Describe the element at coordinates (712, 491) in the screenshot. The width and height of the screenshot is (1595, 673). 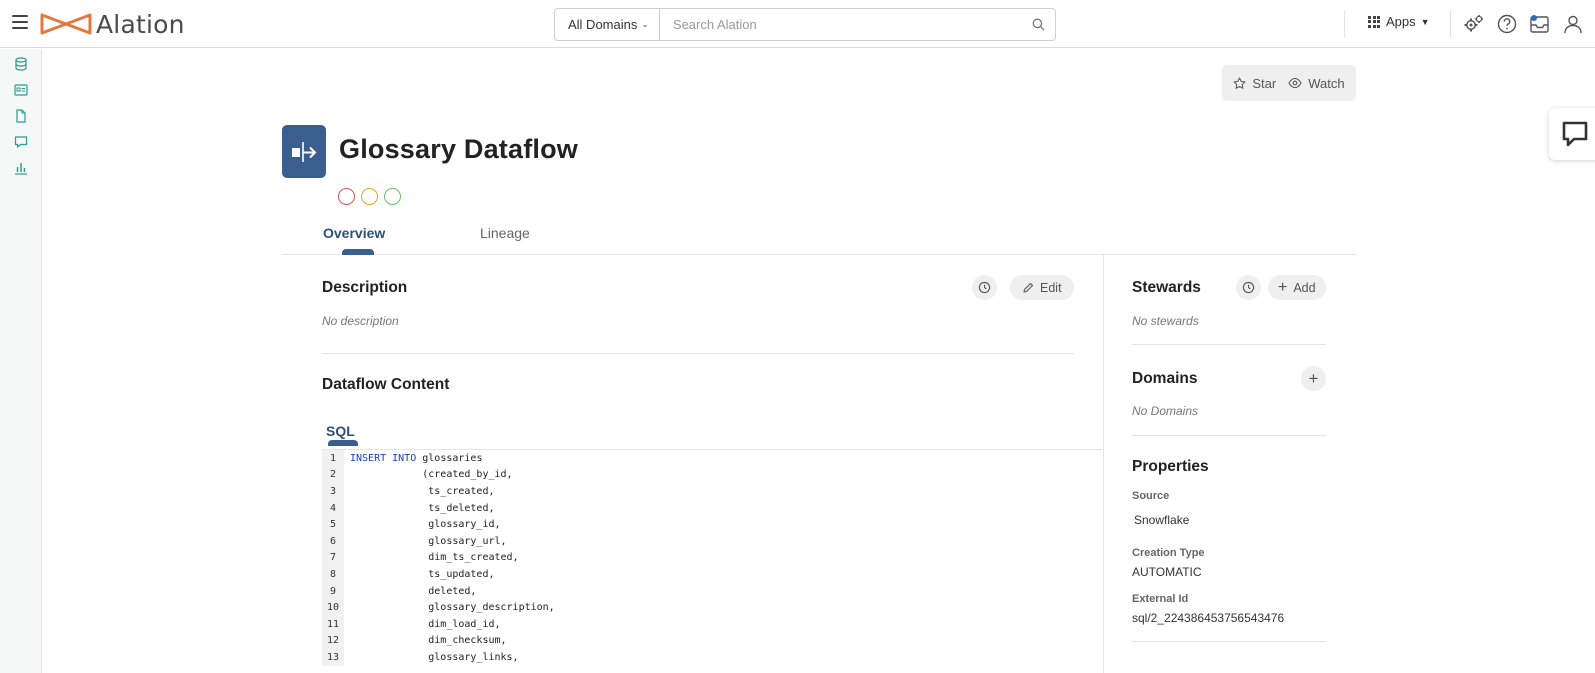
I see `code-line: 3 ts_created,` at that location.